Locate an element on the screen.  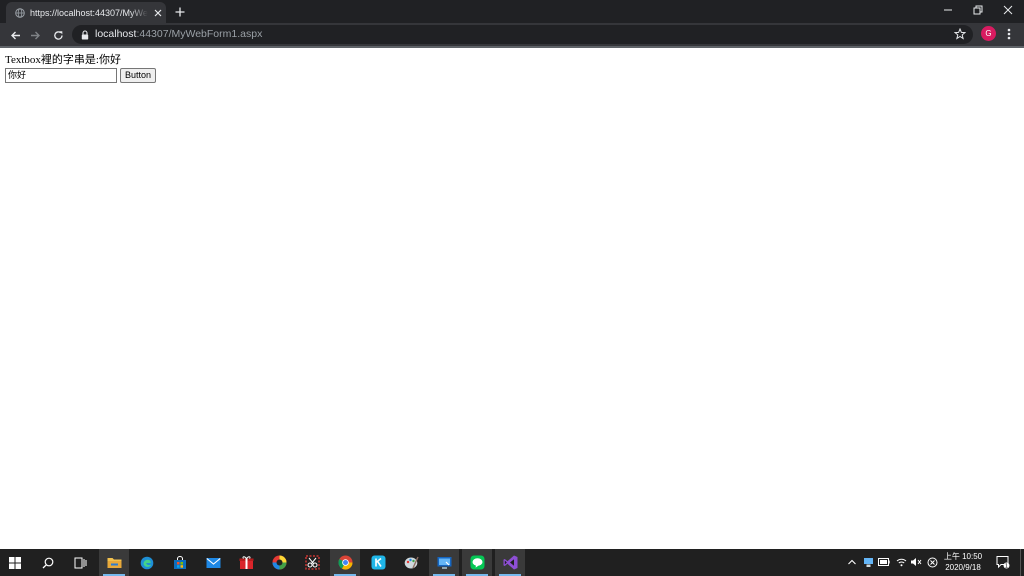
network-icon is located at coordinates (868, 562).